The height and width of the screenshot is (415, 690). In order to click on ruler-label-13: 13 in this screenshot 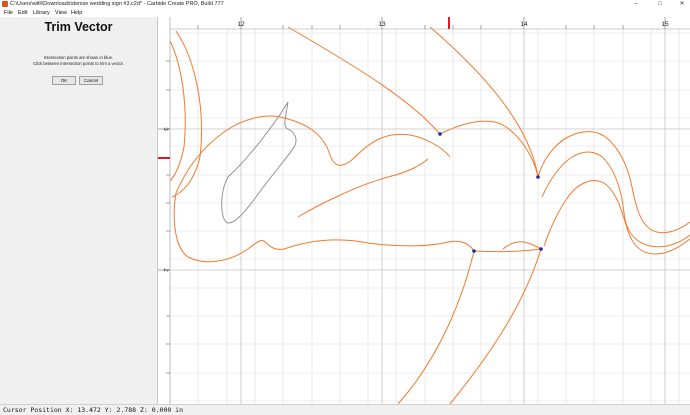, I will do `click(382, 24)`.